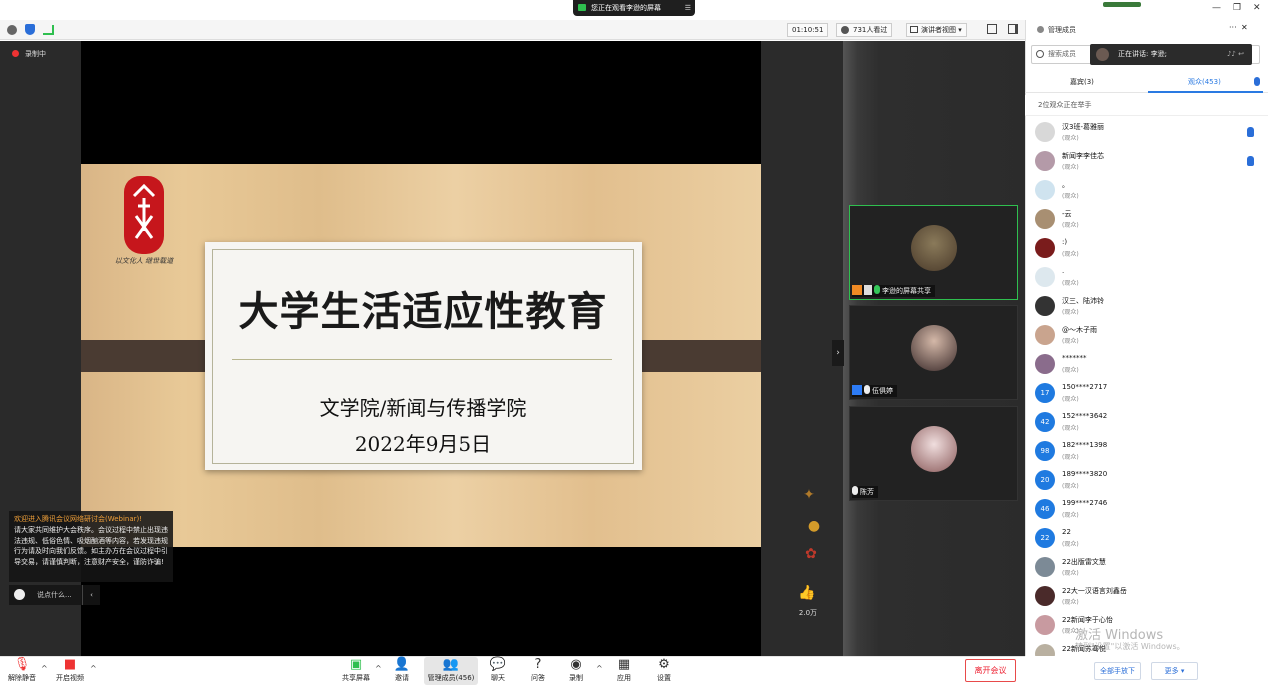 Image resolution: width=1268 pixels, height=686 pixels. Describe the element at coordinates (1146, 132) in the screenshot. I see `list-item: 汉3班-葛雅丽 (观众)` at that location.